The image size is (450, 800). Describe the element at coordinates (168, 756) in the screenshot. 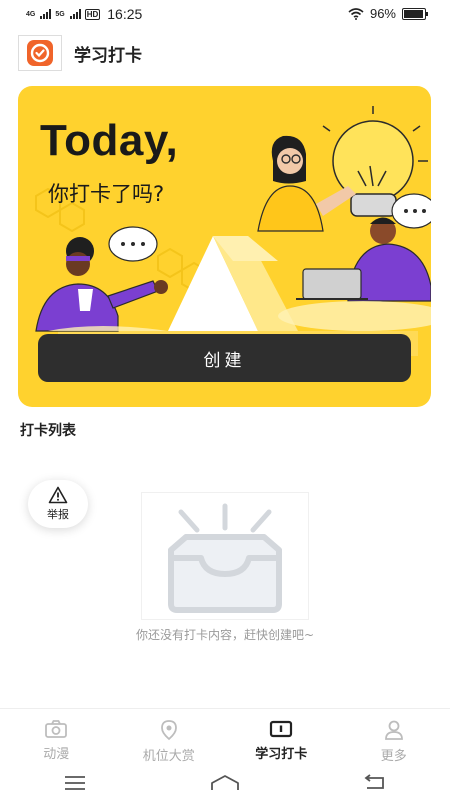

I see `tab-label: 机位大赏` at that location.